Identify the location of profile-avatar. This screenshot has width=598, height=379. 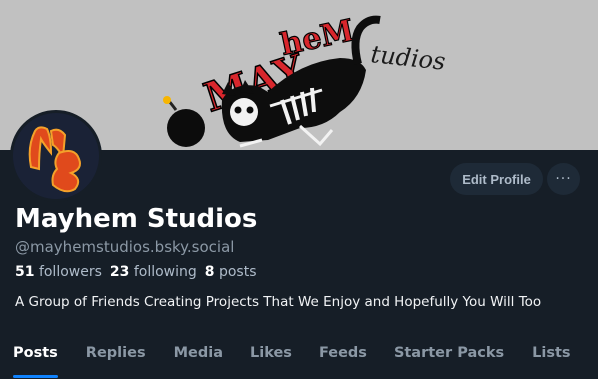
(56, 156).